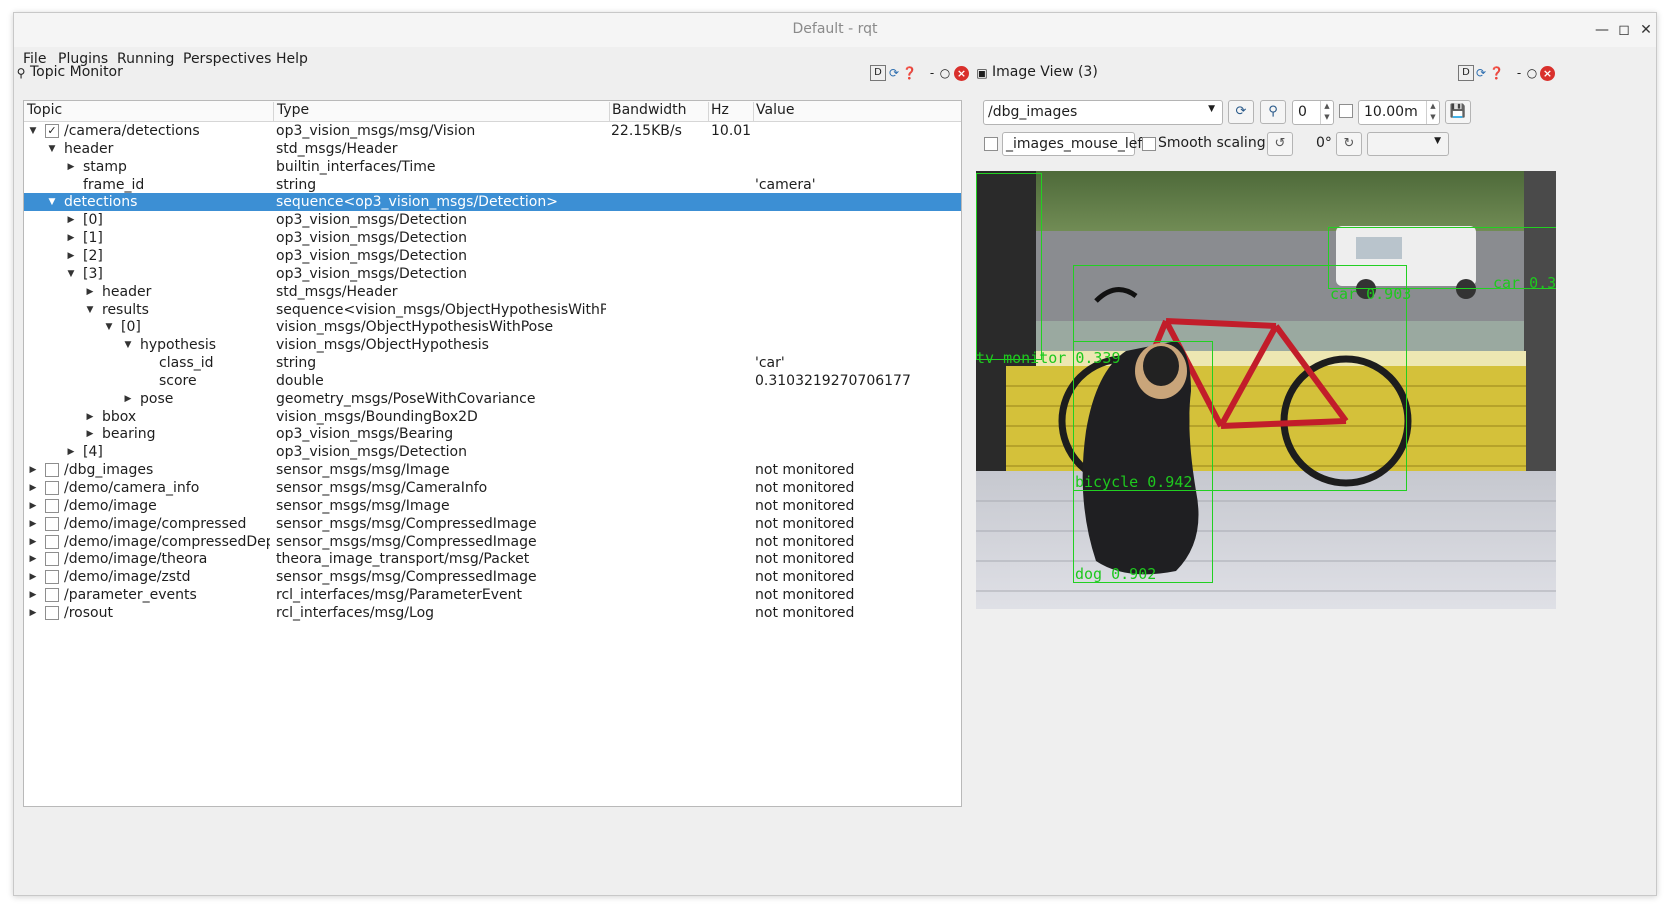 This screenshot has width=1669, height=908. I want to click on rotate-right-icon: ↻, so click(1349, 144).